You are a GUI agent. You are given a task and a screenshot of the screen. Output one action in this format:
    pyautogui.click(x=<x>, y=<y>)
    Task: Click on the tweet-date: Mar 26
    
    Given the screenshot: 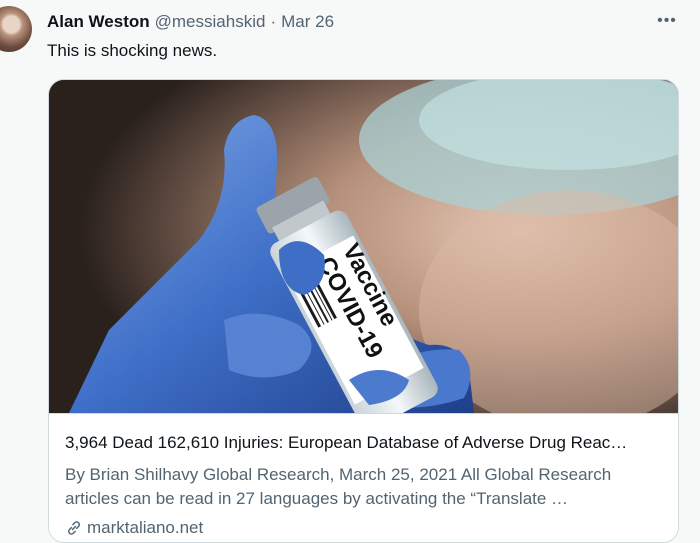 What is the action you would take?
    pyautogui.click(x=307, y=22)
    